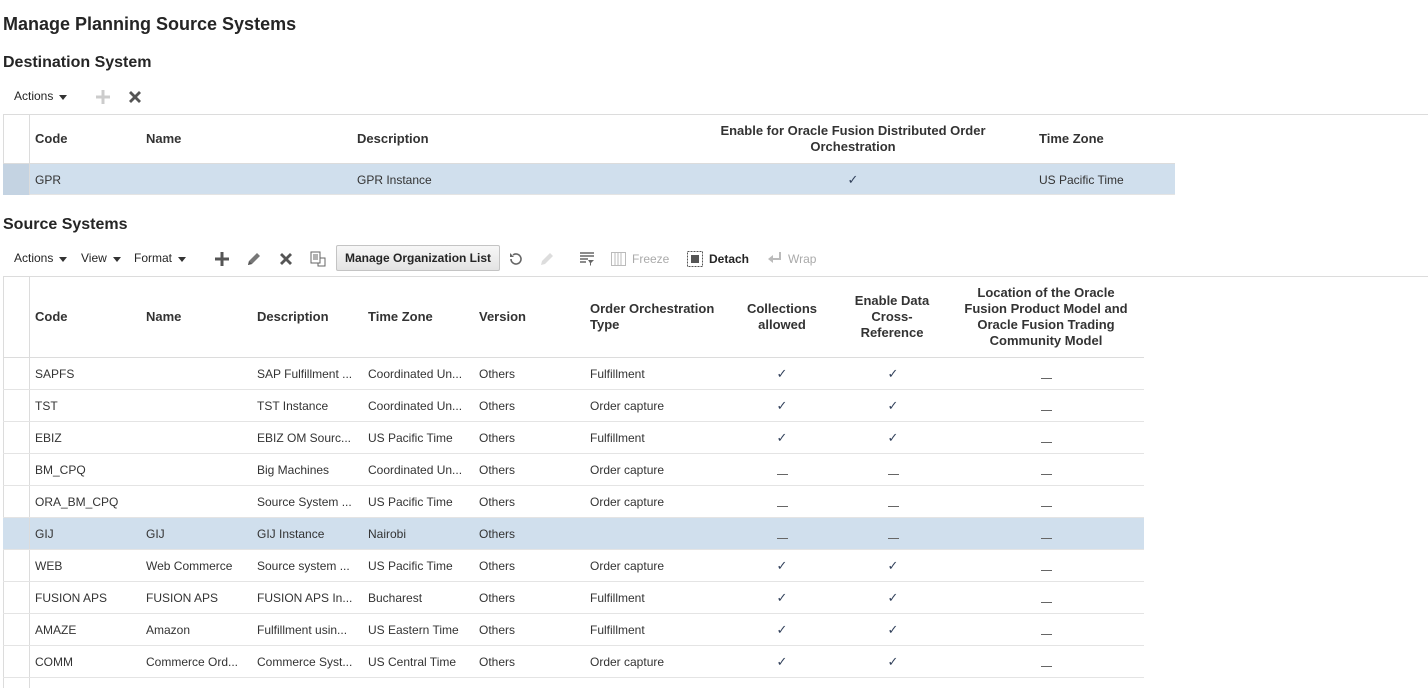  What do you see at coordinates (718, 259) in the screenshot?
I see `detach-button: Detach` at bounding box center [718, 259].